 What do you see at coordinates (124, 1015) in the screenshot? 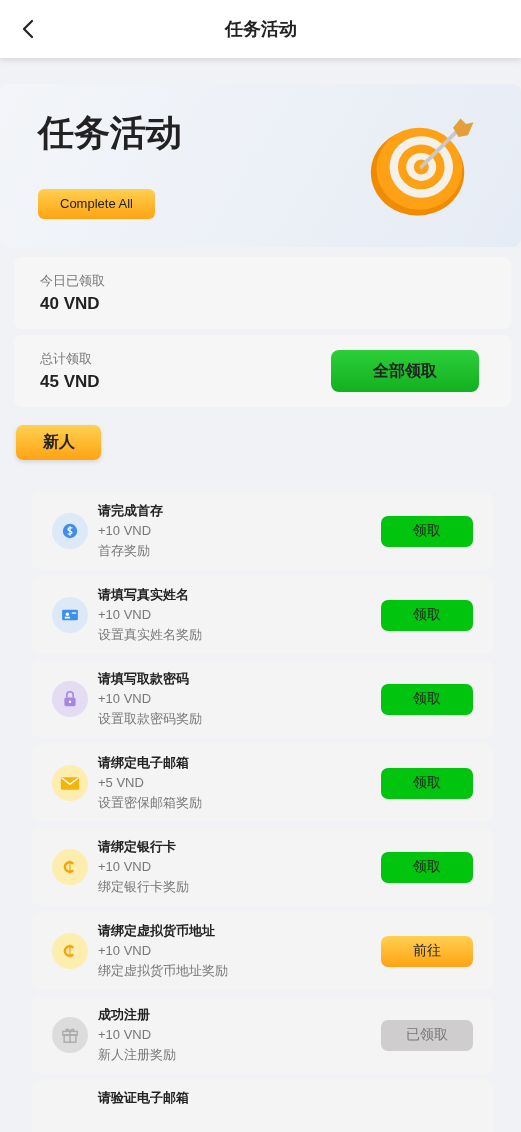
I see `task-title: 成功注册` at bounding box center [124, 1015].